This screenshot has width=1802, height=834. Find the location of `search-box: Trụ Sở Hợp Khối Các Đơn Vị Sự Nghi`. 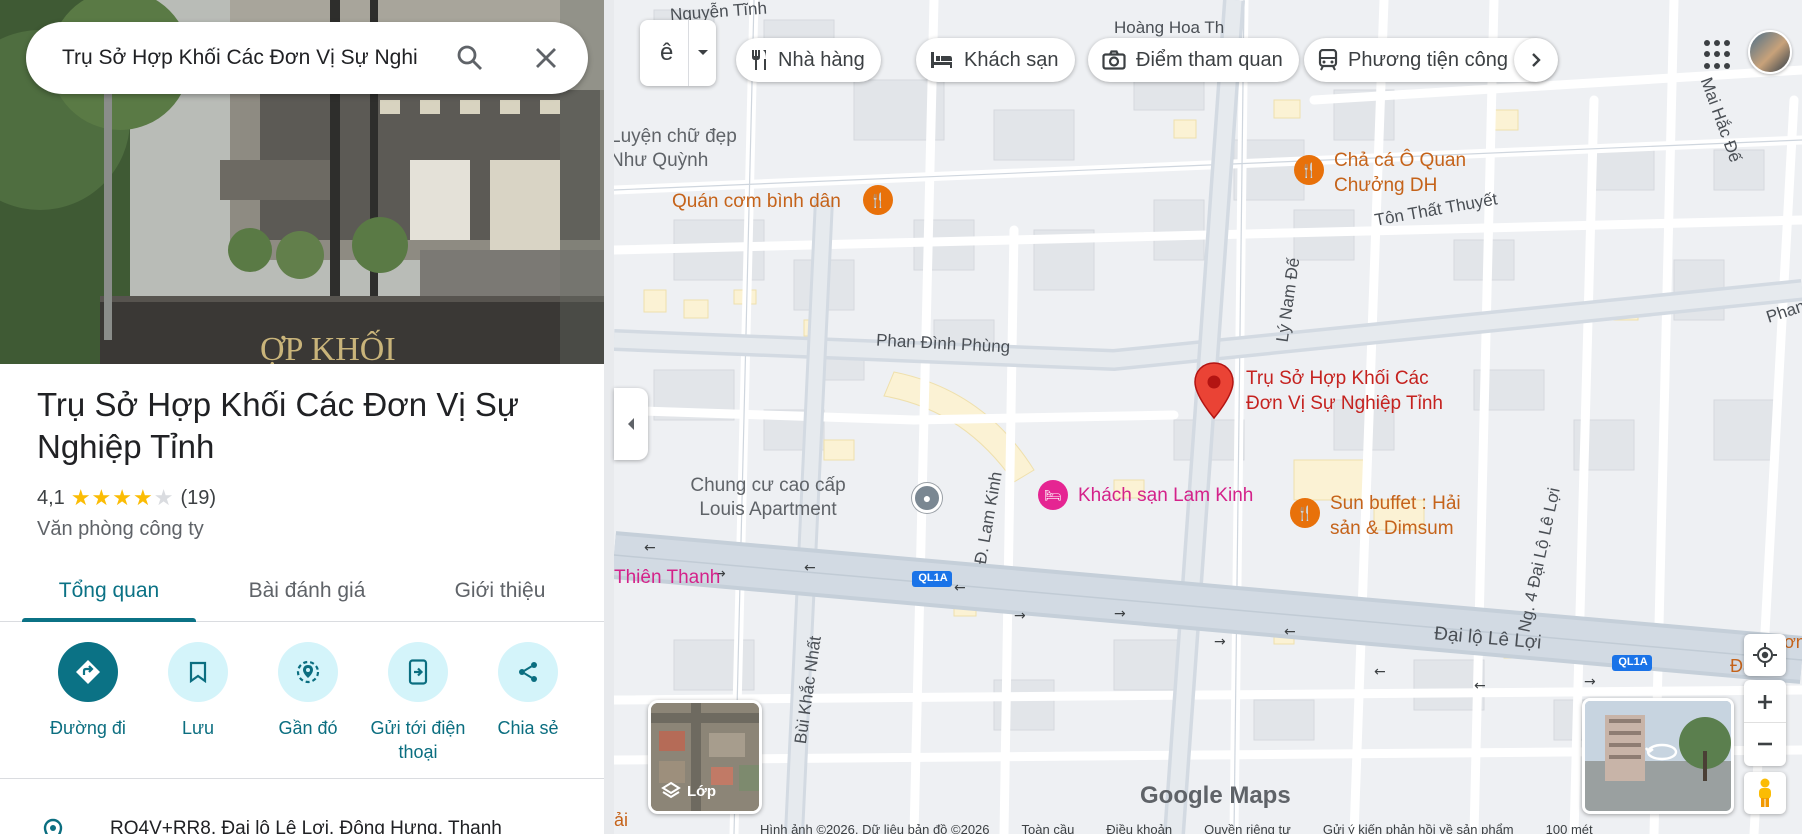

search-box: Trụ Sở Hợp Khối Các Đơn Vị Sự Nghi is located at coordinates (307, 58).